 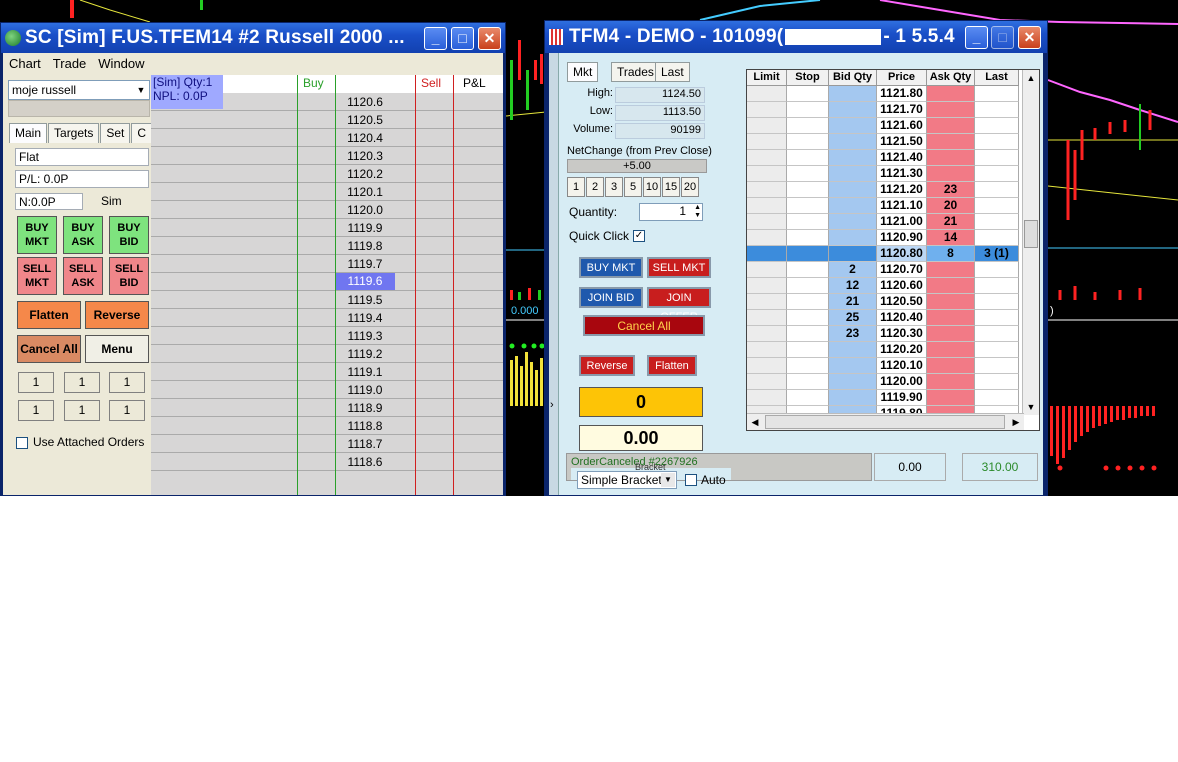 I want to click on ladder-row: 1120.5, so click(x=327, y=120).